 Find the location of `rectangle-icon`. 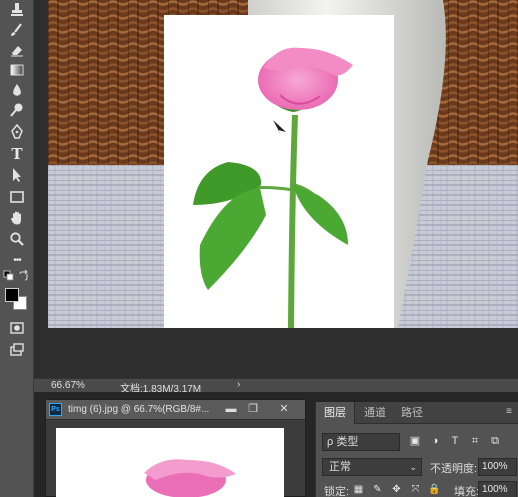

rectangle-icon is located at coordinates (17, 196).